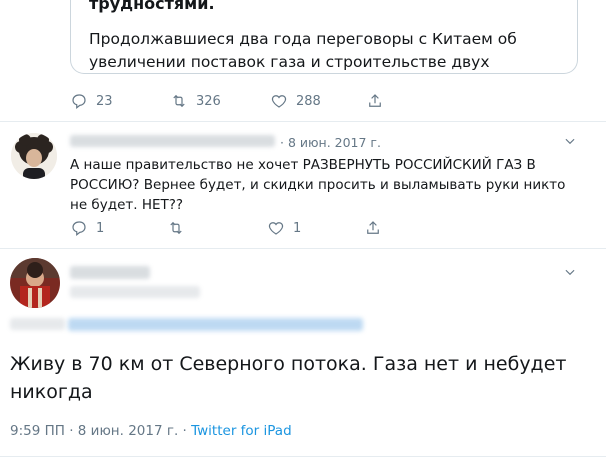  What do you see at coordinates (241, 431) in the screenshot?
I see `tweet-source-link: Twitter for iPad` at bounding box center [241, 431].